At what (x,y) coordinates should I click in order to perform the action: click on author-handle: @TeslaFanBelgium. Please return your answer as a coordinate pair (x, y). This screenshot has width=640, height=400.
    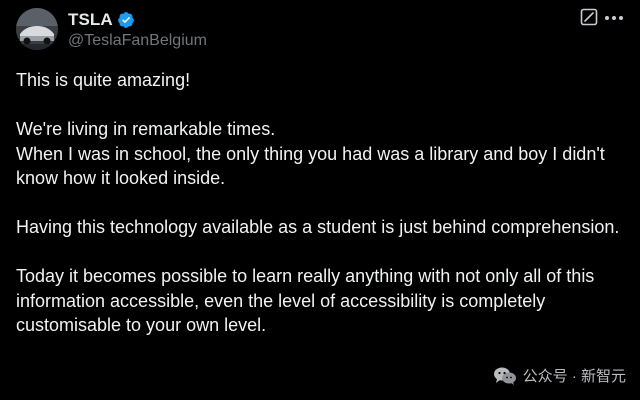
    Looking at the image, I should click on (137, 41).